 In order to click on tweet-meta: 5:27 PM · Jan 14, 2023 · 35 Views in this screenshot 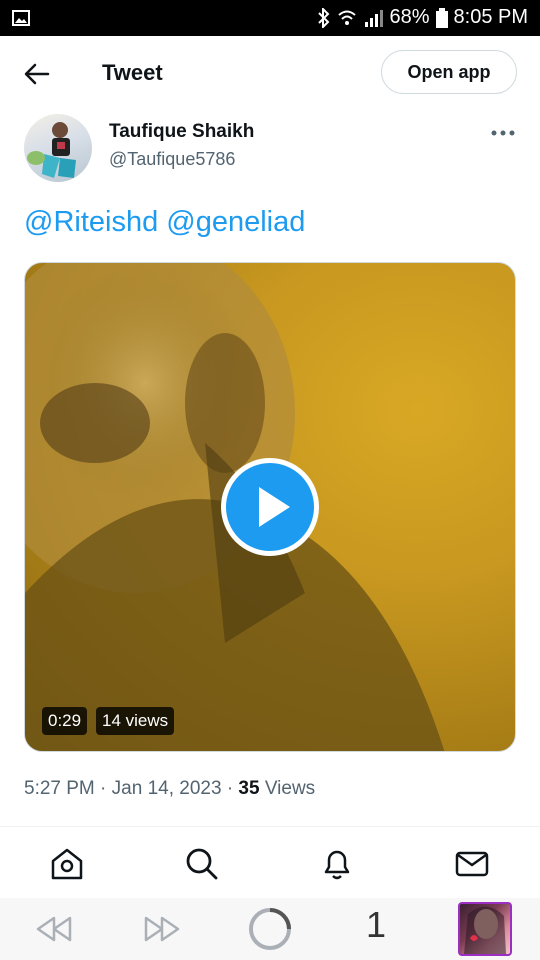, I will do `click(169, 789)`.